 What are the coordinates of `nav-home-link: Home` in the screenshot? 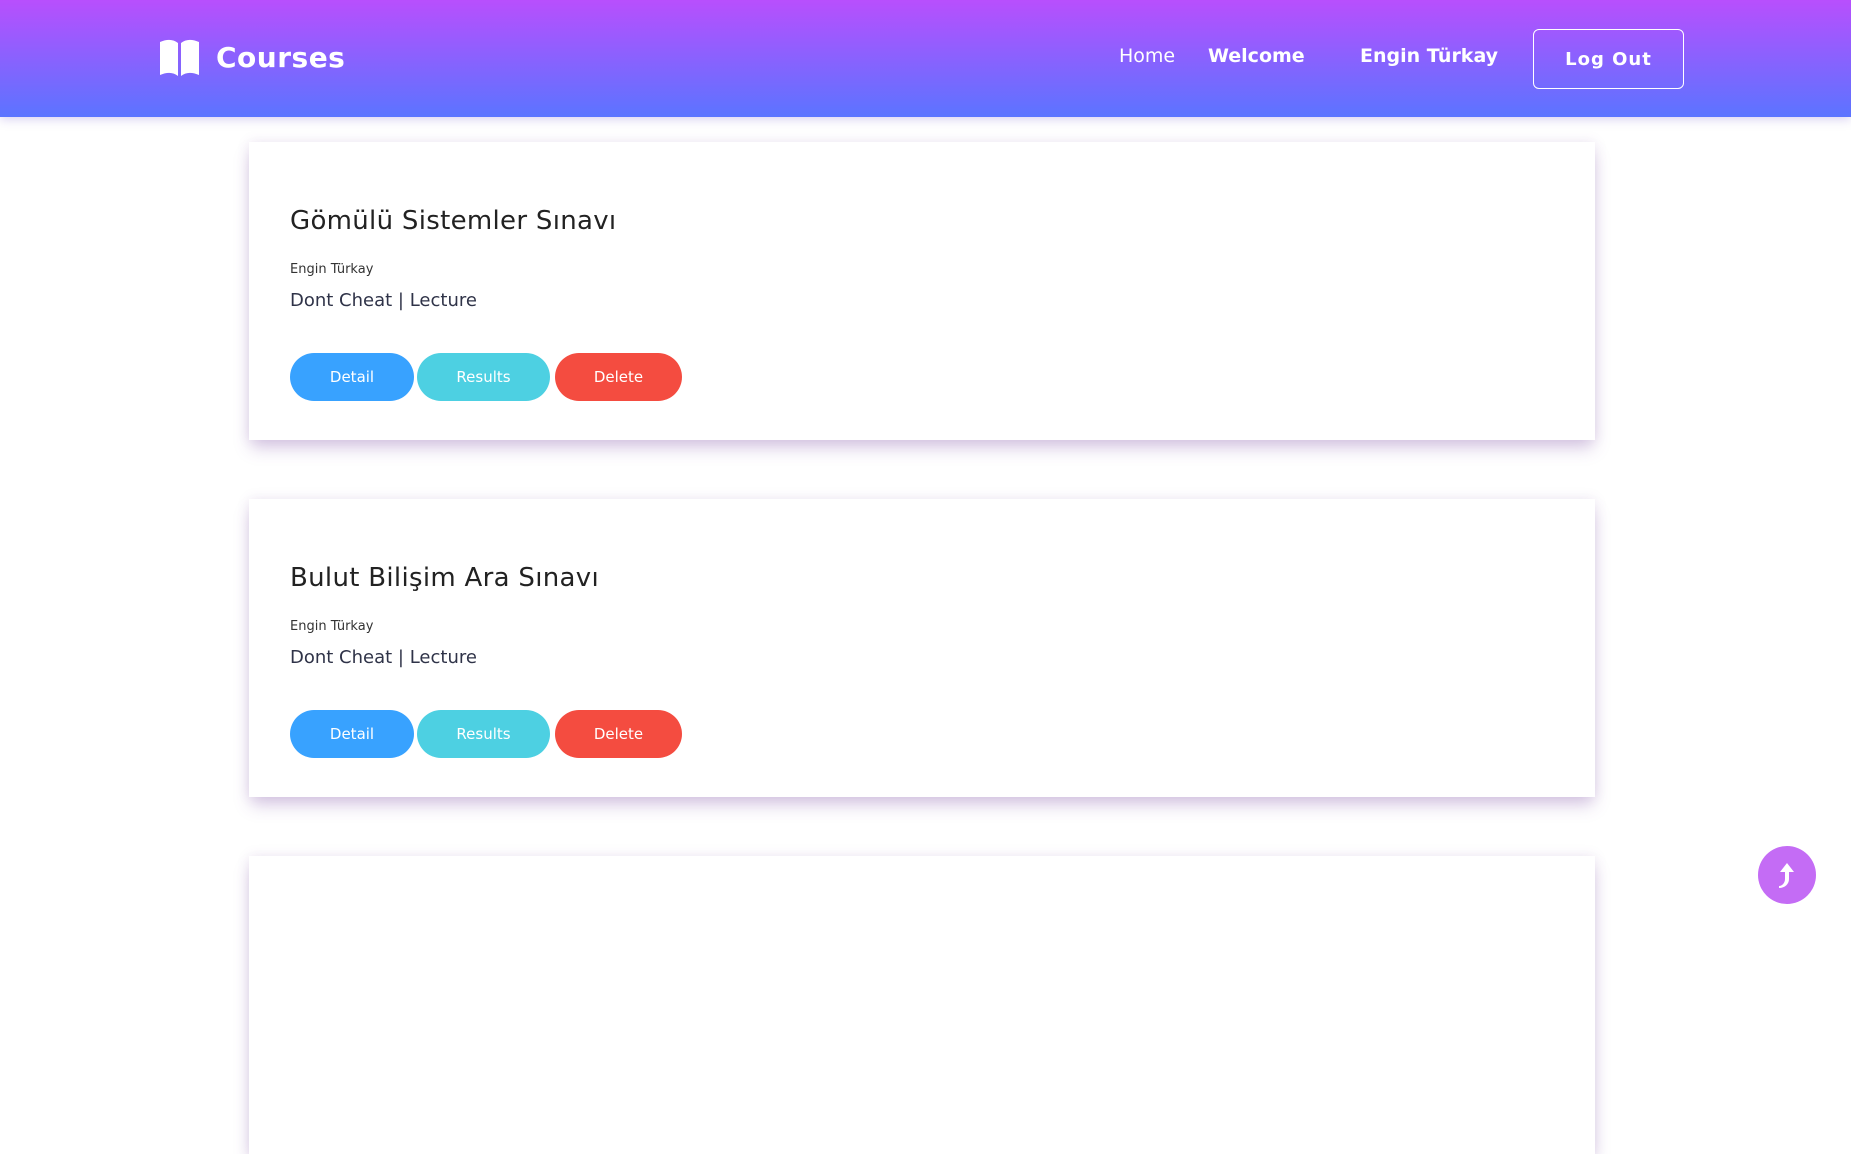 It's located at (1147, 56).